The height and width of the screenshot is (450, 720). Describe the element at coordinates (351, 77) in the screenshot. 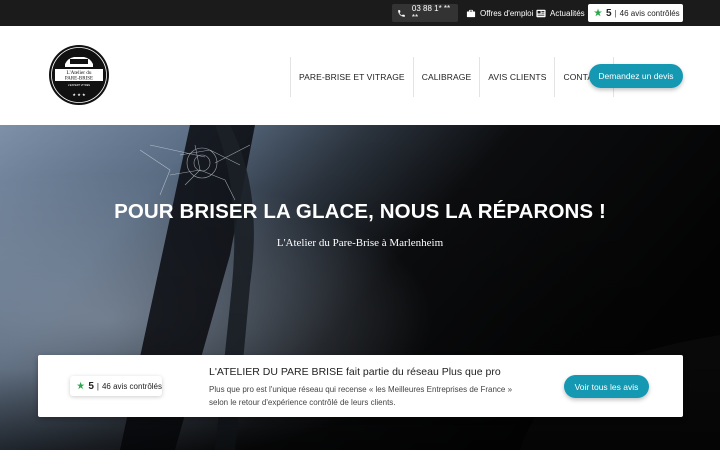

I see `nav-item-windshield: PARE-BRISE ET VITRAGE` at that location.